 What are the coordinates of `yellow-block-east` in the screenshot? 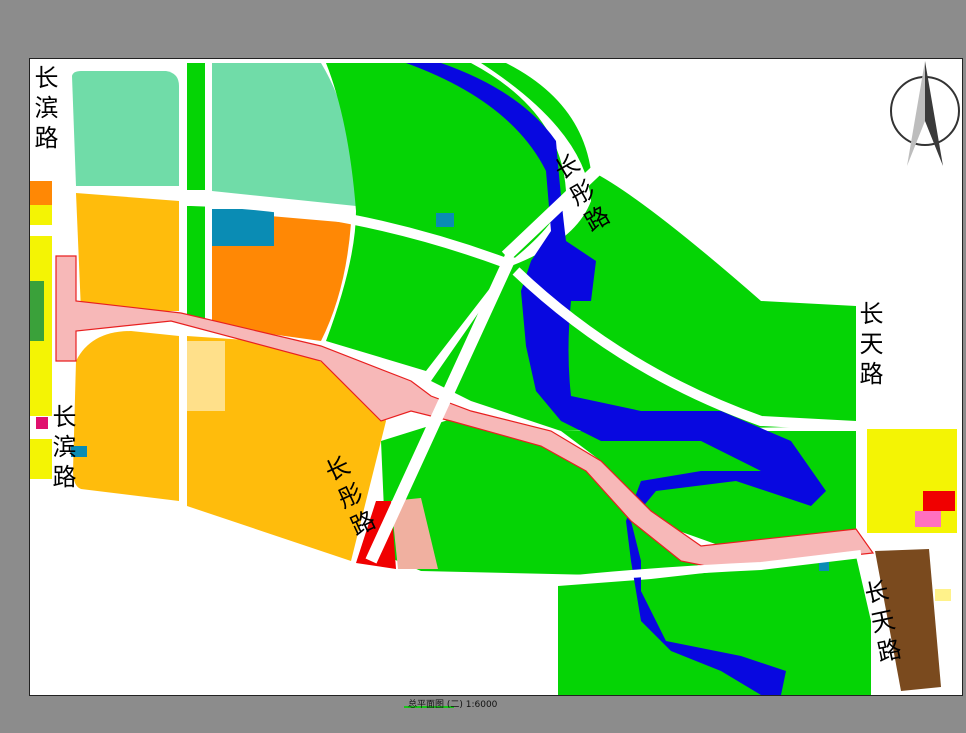 It's located at (912, 481).